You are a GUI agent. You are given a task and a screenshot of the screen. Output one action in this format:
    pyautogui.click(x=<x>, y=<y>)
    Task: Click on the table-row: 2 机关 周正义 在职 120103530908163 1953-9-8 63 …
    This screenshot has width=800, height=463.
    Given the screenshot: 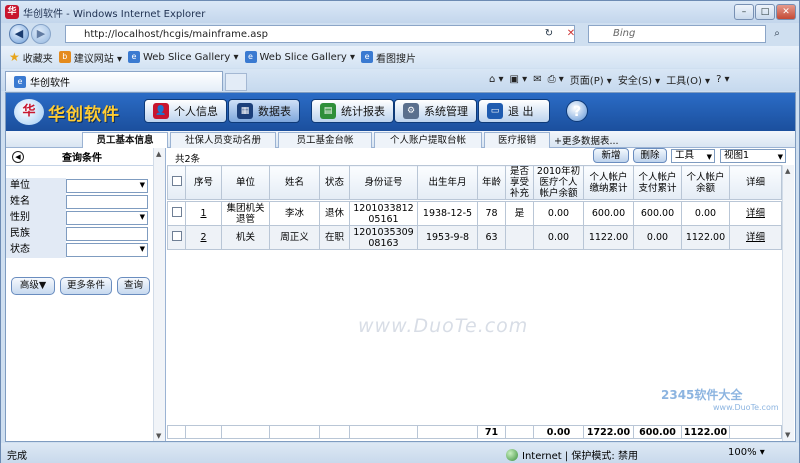 What is the action you would take?
    pyautogui.click(x=474, y=237)
    